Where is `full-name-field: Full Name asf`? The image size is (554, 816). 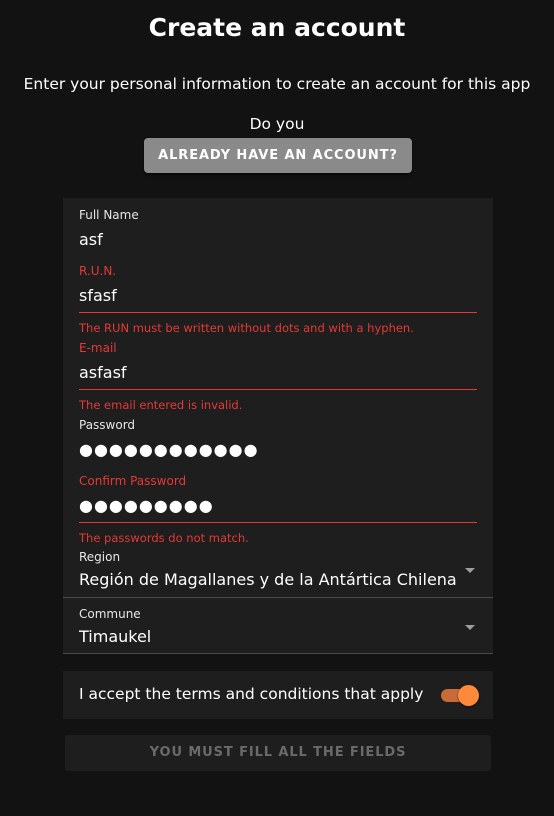
full-name-field: Full Name asf is located at coordinates (278, 229).